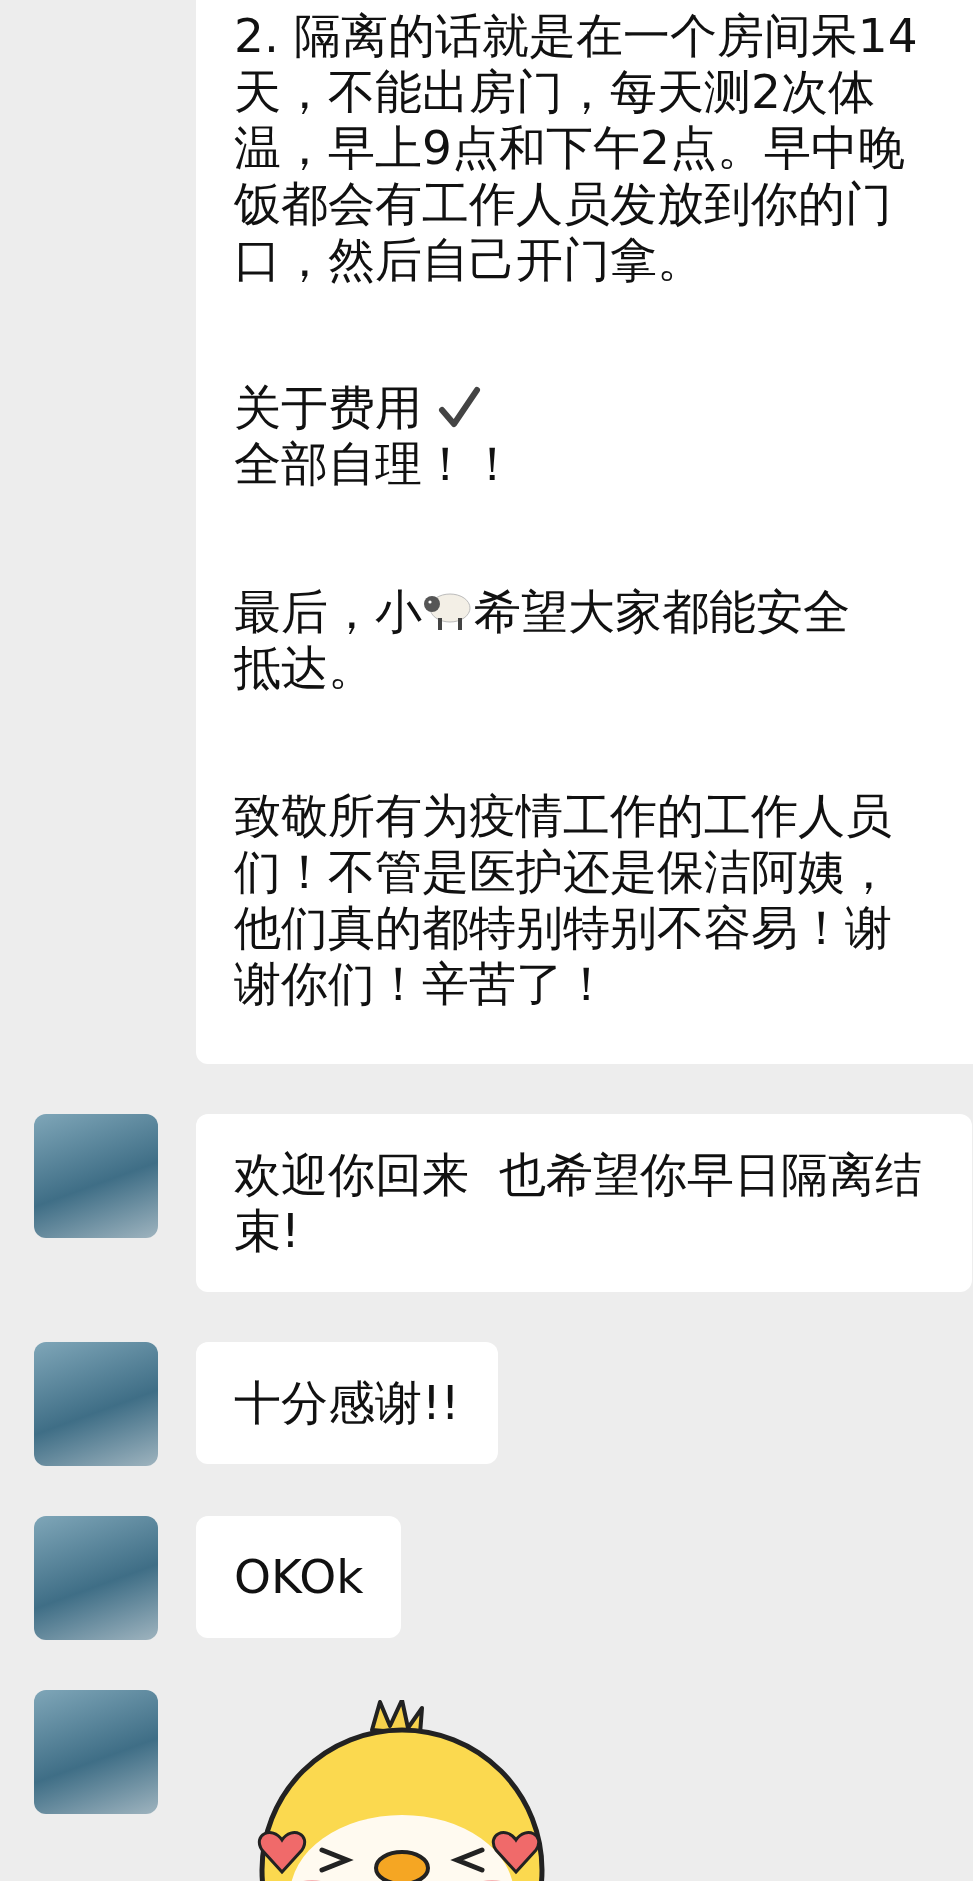  Describe the element at coordinates (328, 611) in the screenshot. I see `message-text: 最后，小` at that location.